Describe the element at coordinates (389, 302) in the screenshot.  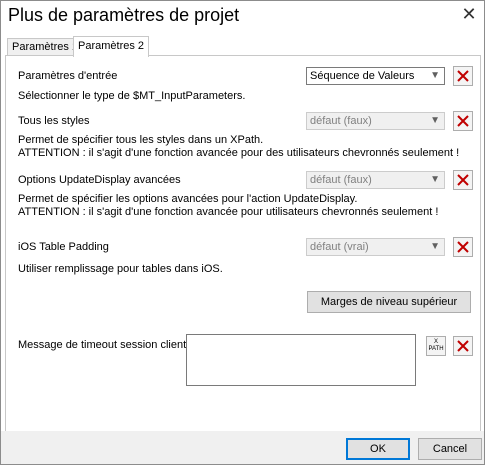
I see `top-level-margins-button: Marges de niveau supérieur` at that location.